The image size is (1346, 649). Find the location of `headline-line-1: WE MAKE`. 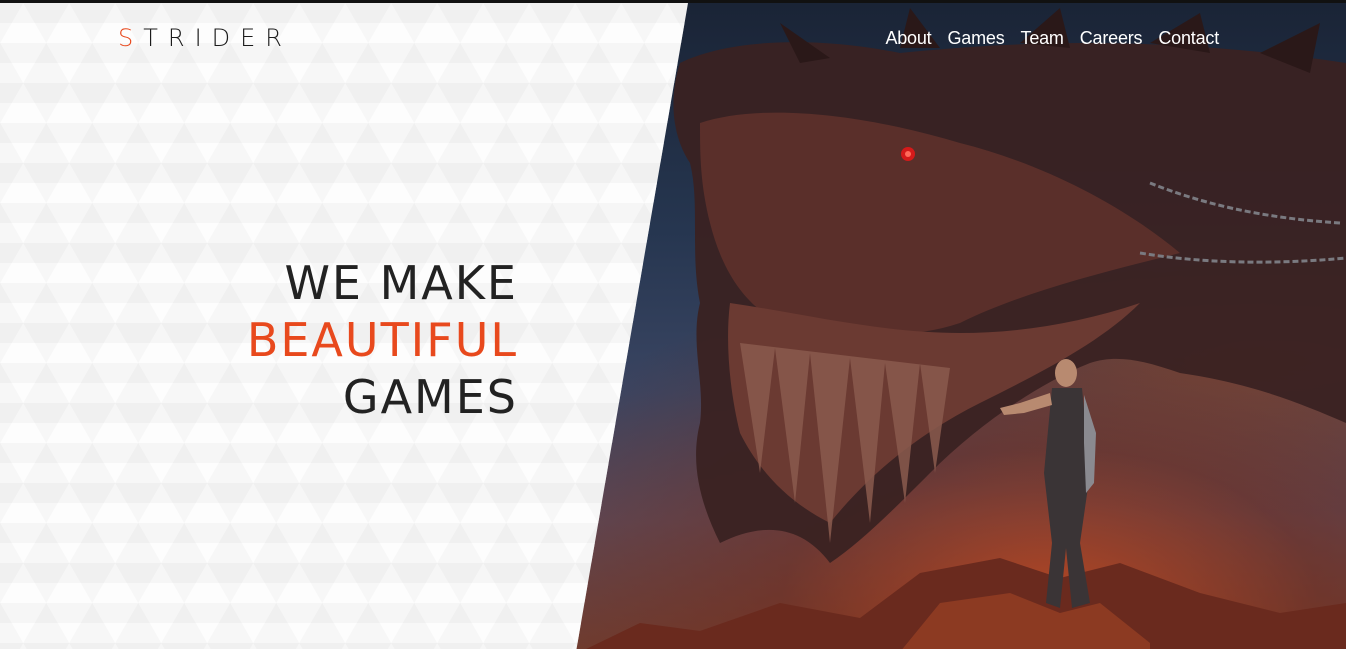

headline-line-1: WE MAKE is located at coordinates (401, 283).